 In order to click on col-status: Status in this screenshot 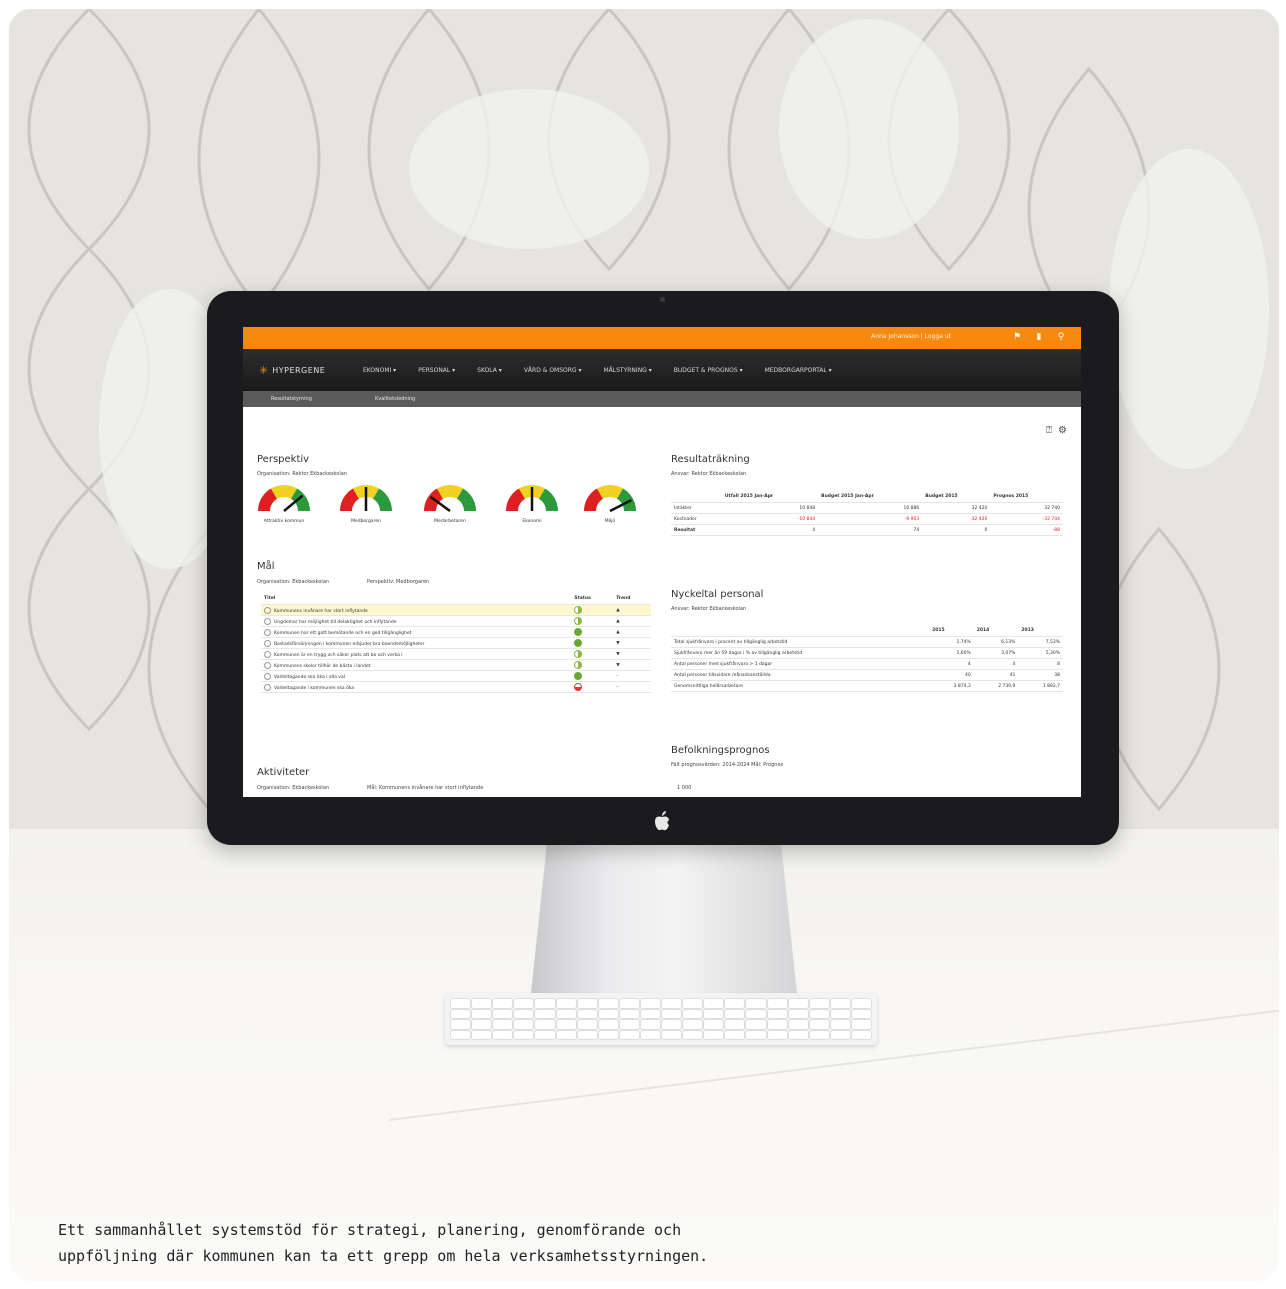, I will do `click(592, 599)`.